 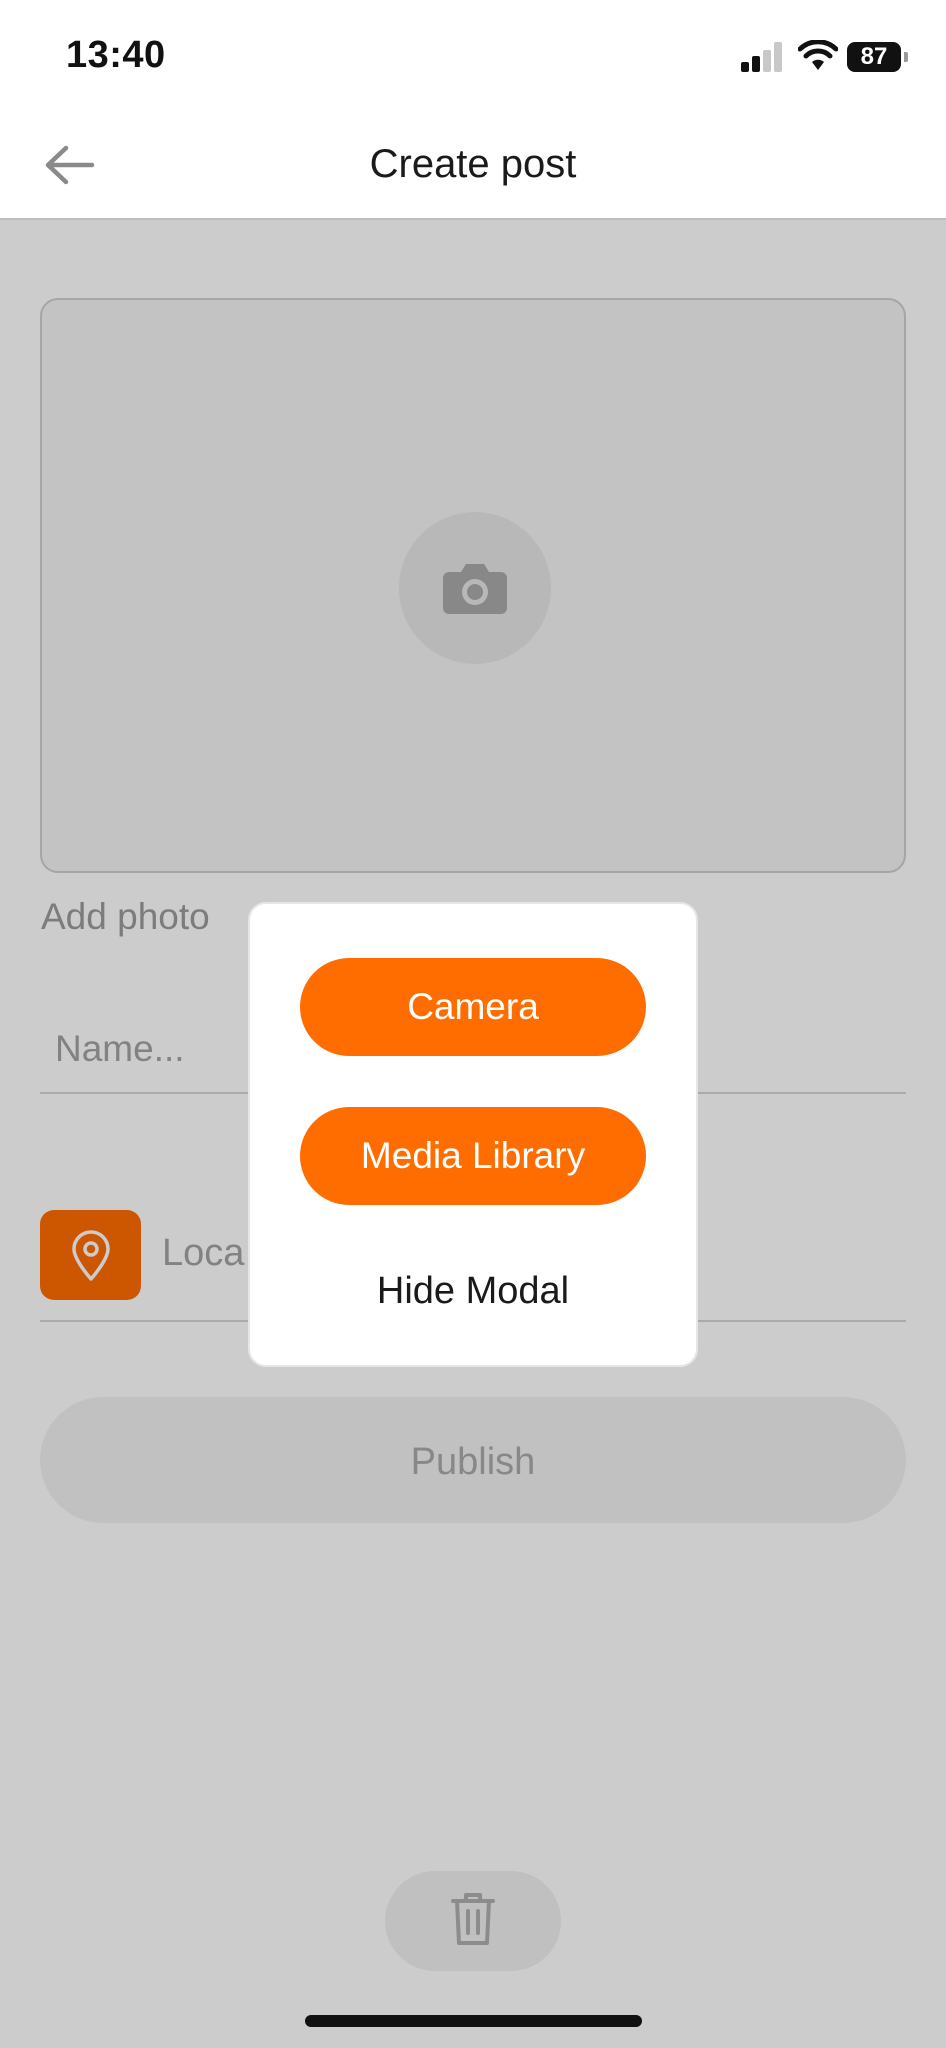 I want to click on wifi-icon, so click(x=818, y=55).